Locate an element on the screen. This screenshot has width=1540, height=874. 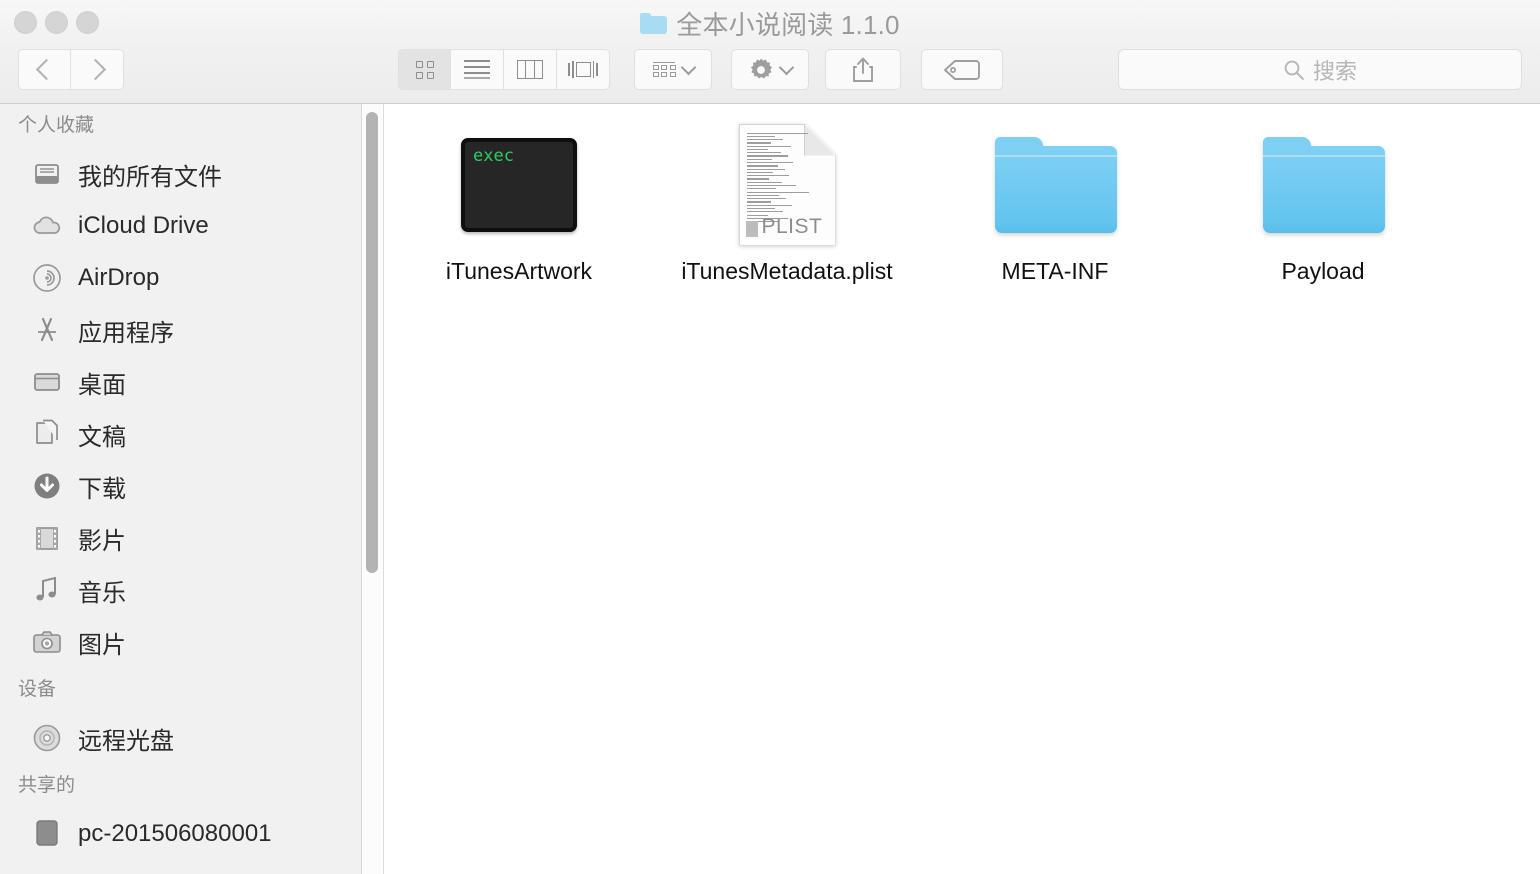
plist-document-icon: PLIST is located at coordinates (787, 184).